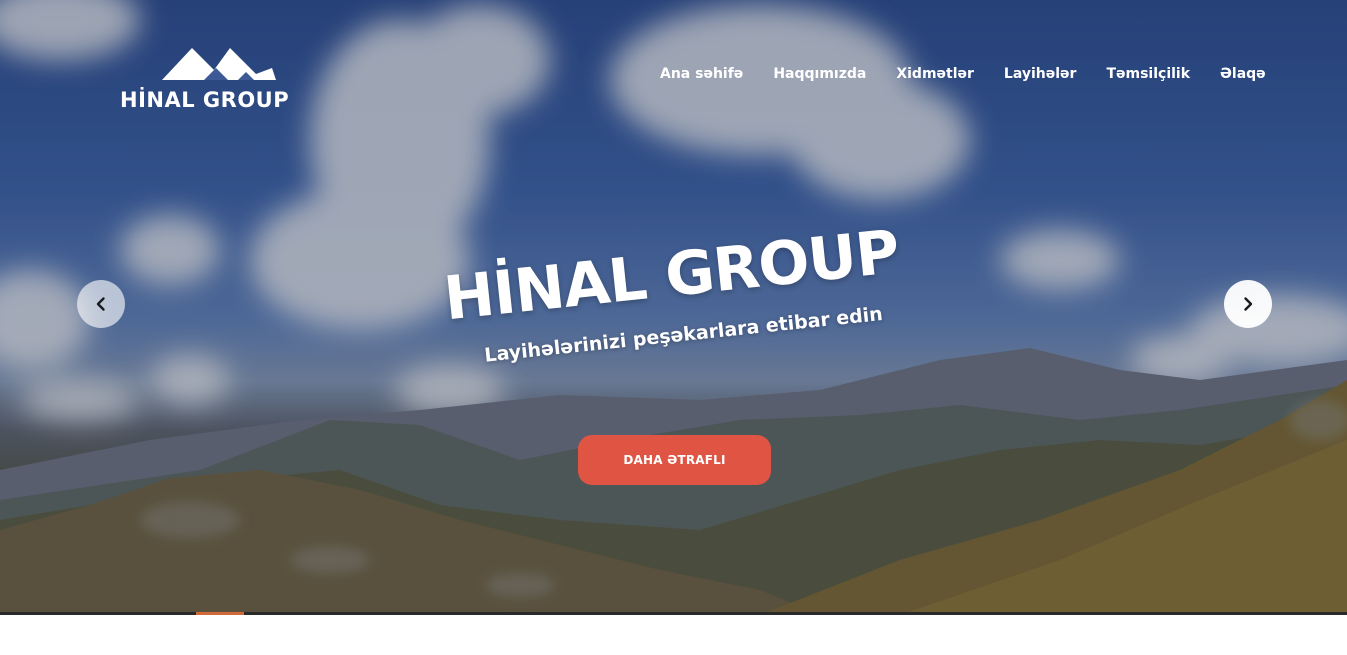  Describe the element at coordinates (219, 64) in the screenshot. I see `logo-mountain-icon` at that location.